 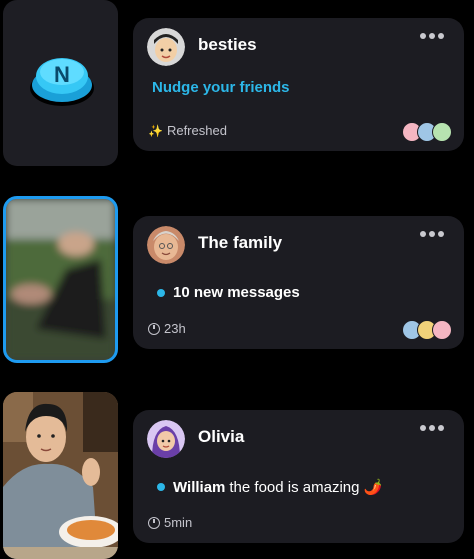 I want to click on nudge-button-icon: N, so click(x=62, y=82).